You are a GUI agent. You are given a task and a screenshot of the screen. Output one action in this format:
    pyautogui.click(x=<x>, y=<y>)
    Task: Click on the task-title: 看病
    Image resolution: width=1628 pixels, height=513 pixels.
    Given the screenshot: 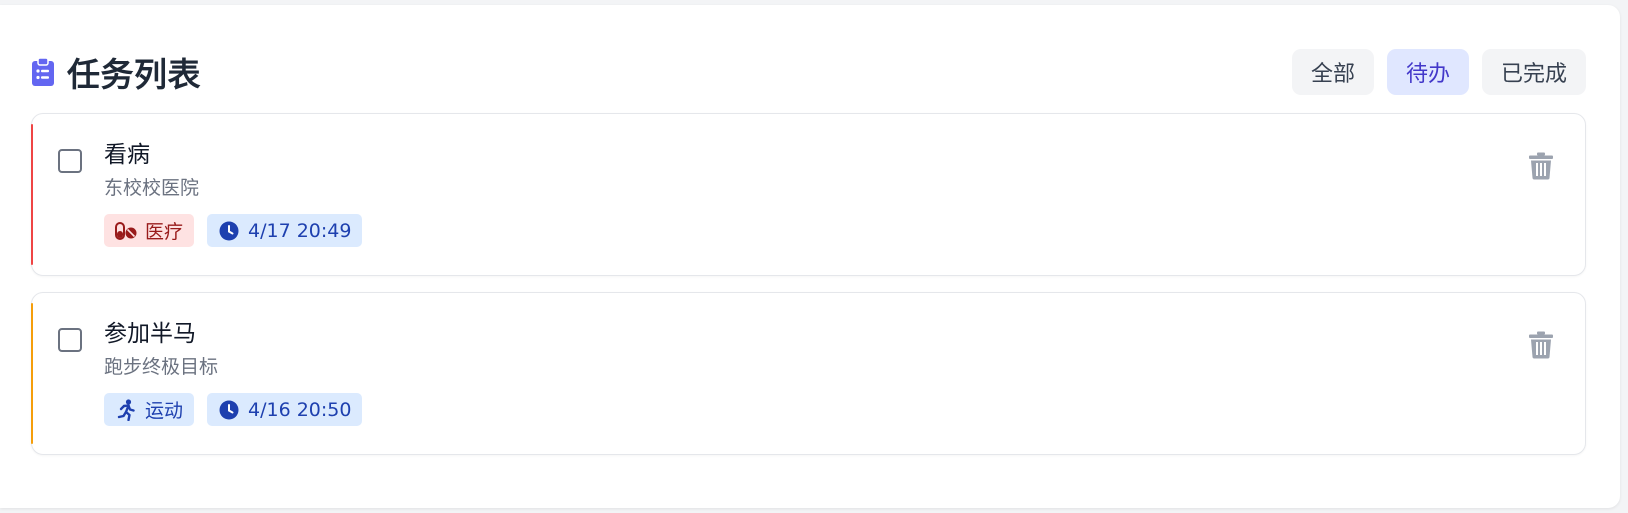 What is the action you would take?
    pyautogui.click(x=127, y=155)
    